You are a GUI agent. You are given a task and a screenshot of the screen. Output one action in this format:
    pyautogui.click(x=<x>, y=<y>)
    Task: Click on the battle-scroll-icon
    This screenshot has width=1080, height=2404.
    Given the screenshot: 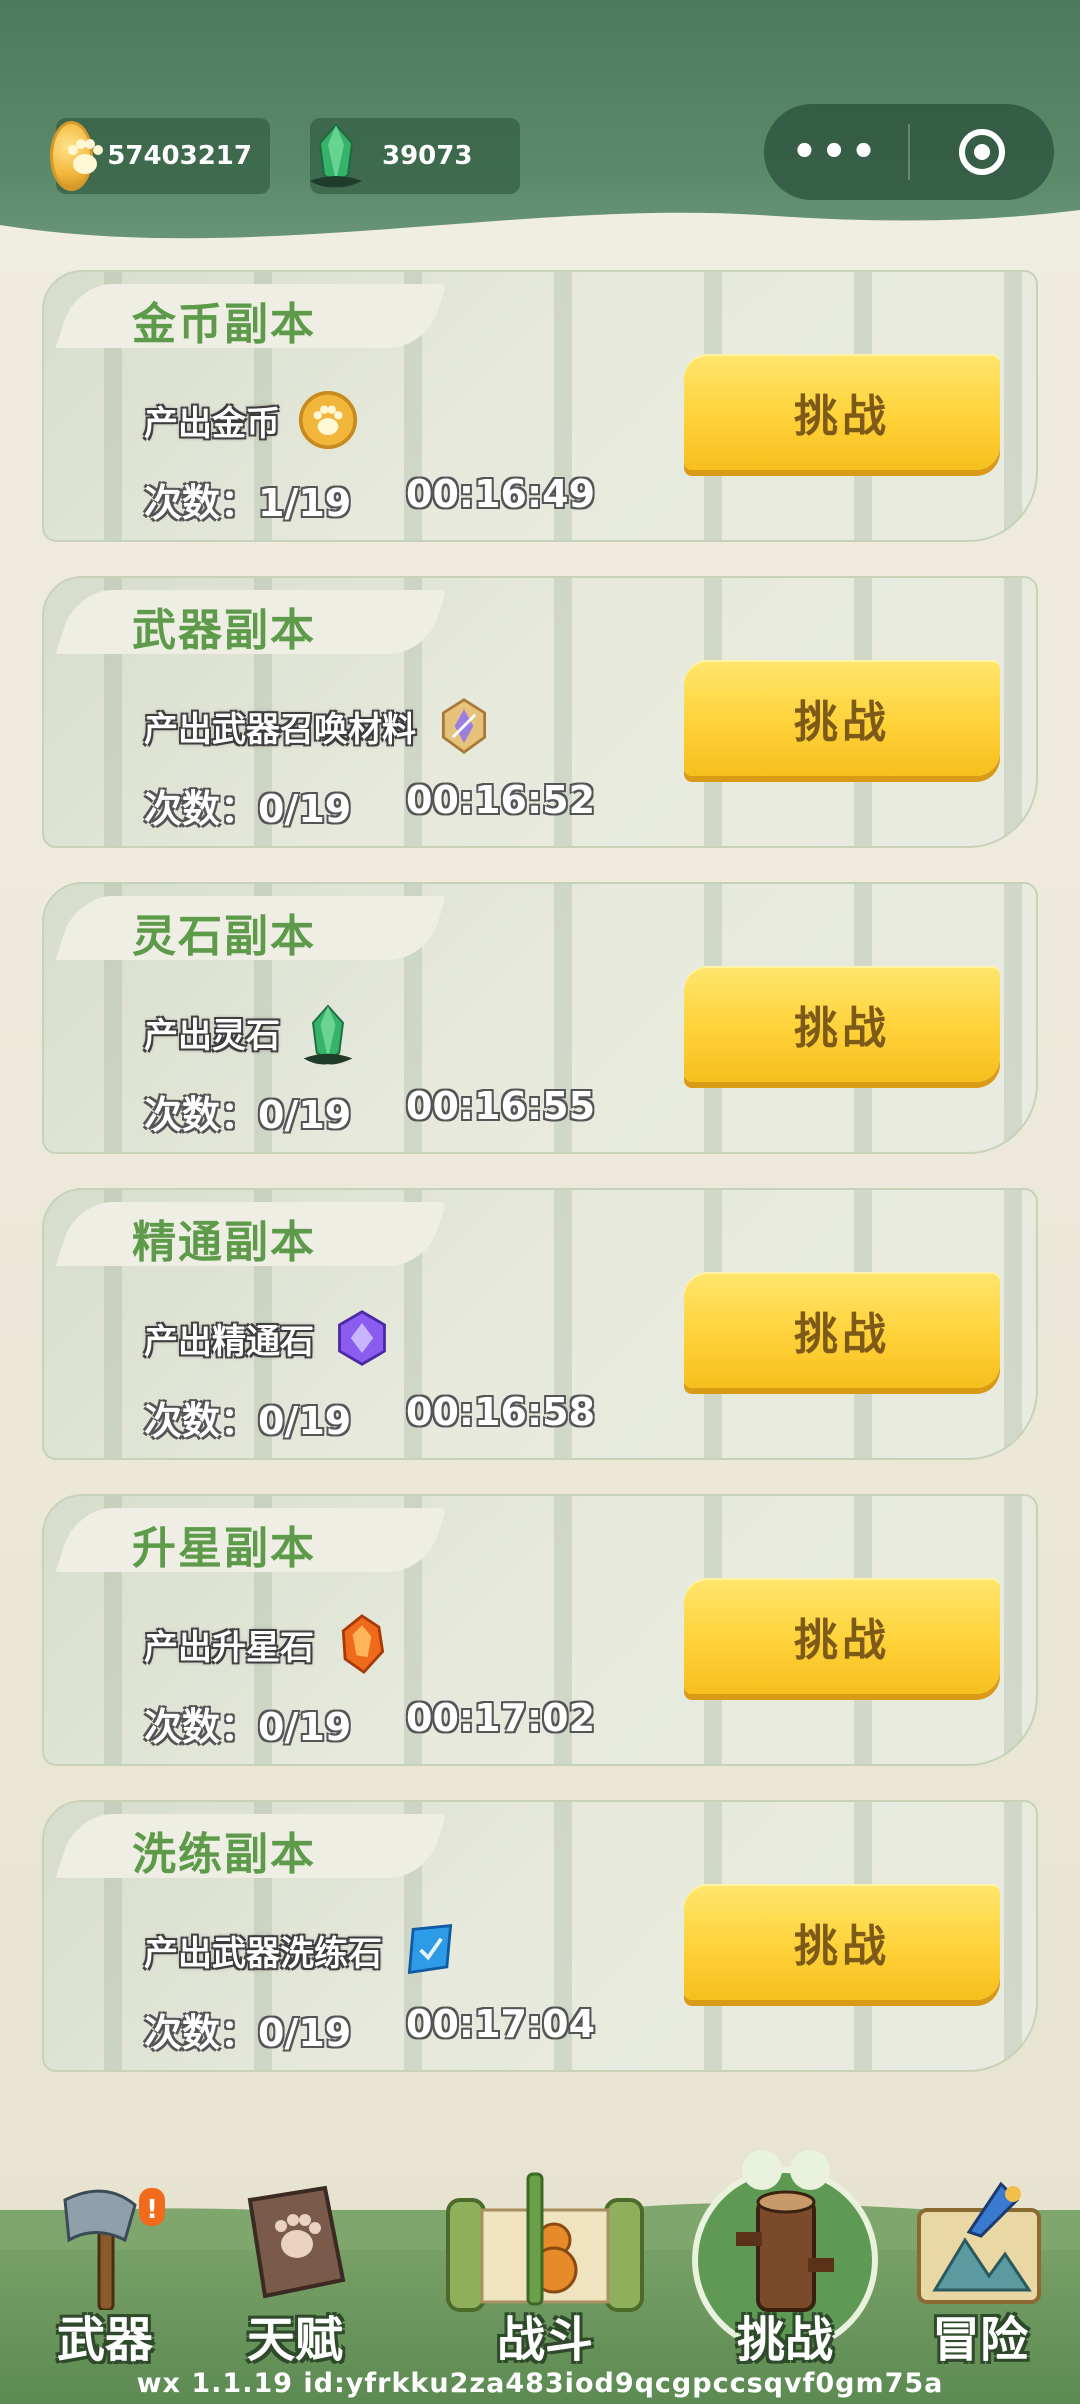 What is the action you would take?
    pyautogui.click(x=545, y=2242)
    